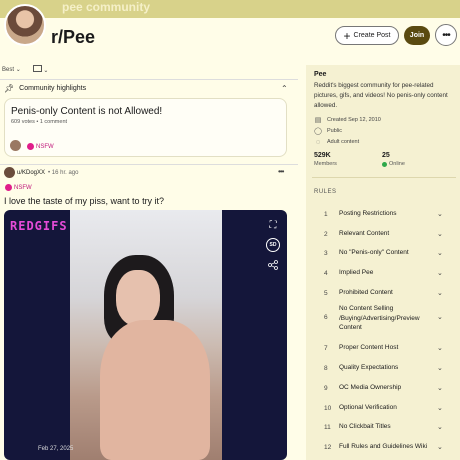 This screenshot has height=460, width=460. I want to click on highlight-card-meta: 609 votes • 1 comment, so click(39, 122).